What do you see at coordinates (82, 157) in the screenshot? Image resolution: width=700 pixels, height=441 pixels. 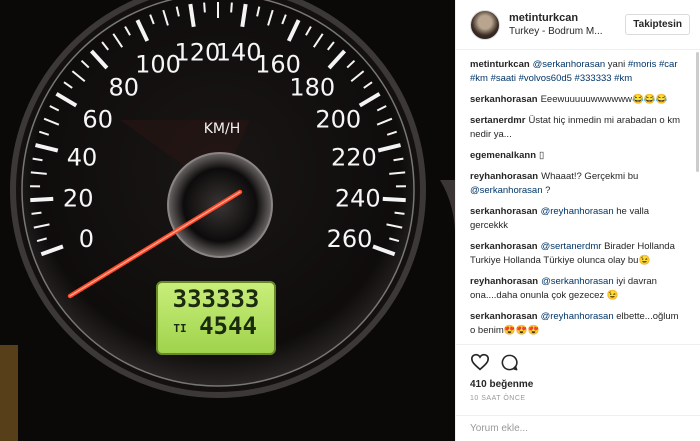 I see `speed-label: 40` at bounding box center [82, 157].